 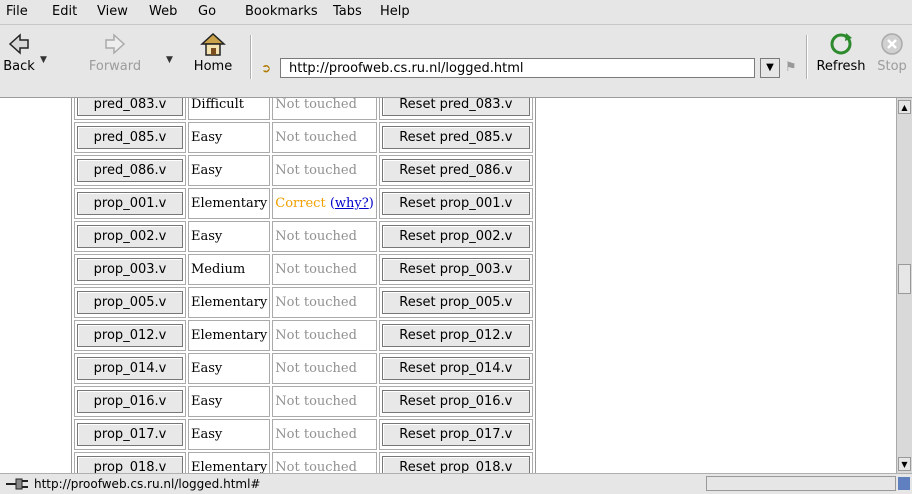 I want to click on exercise-button: pred_083.v, so click(x=130, y=107).